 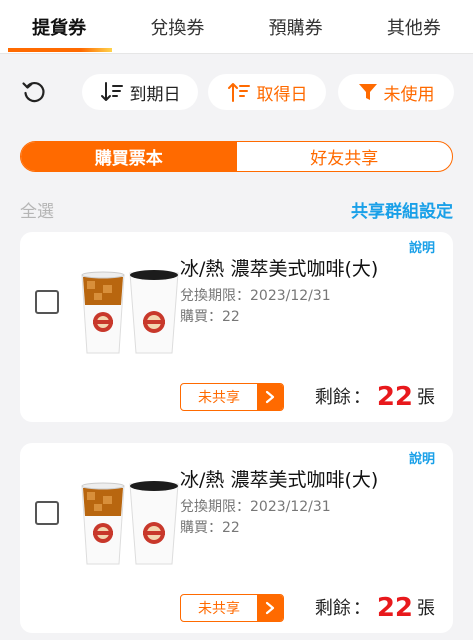 I want to click on refresh-button, so click(x=34, y=92).